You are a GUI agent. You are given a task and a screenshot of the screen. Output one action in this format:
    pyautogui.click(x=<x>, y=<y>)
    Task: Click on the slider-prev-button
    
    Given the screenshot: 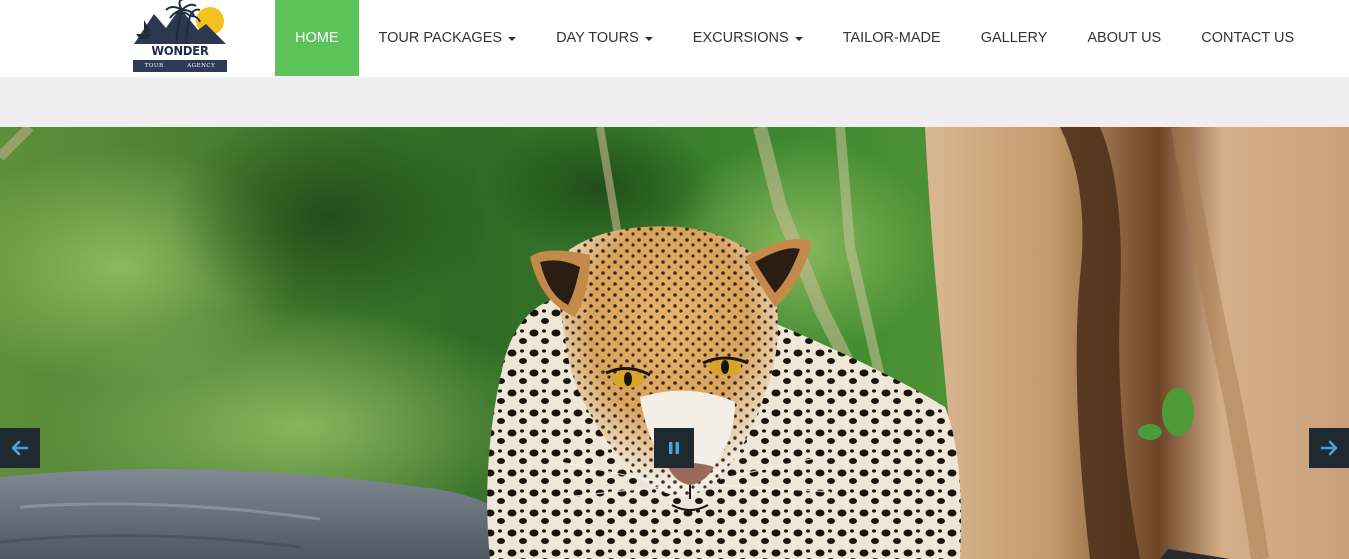 What is the action you would take?
    pyautogui.click(x=20, y=448)
    